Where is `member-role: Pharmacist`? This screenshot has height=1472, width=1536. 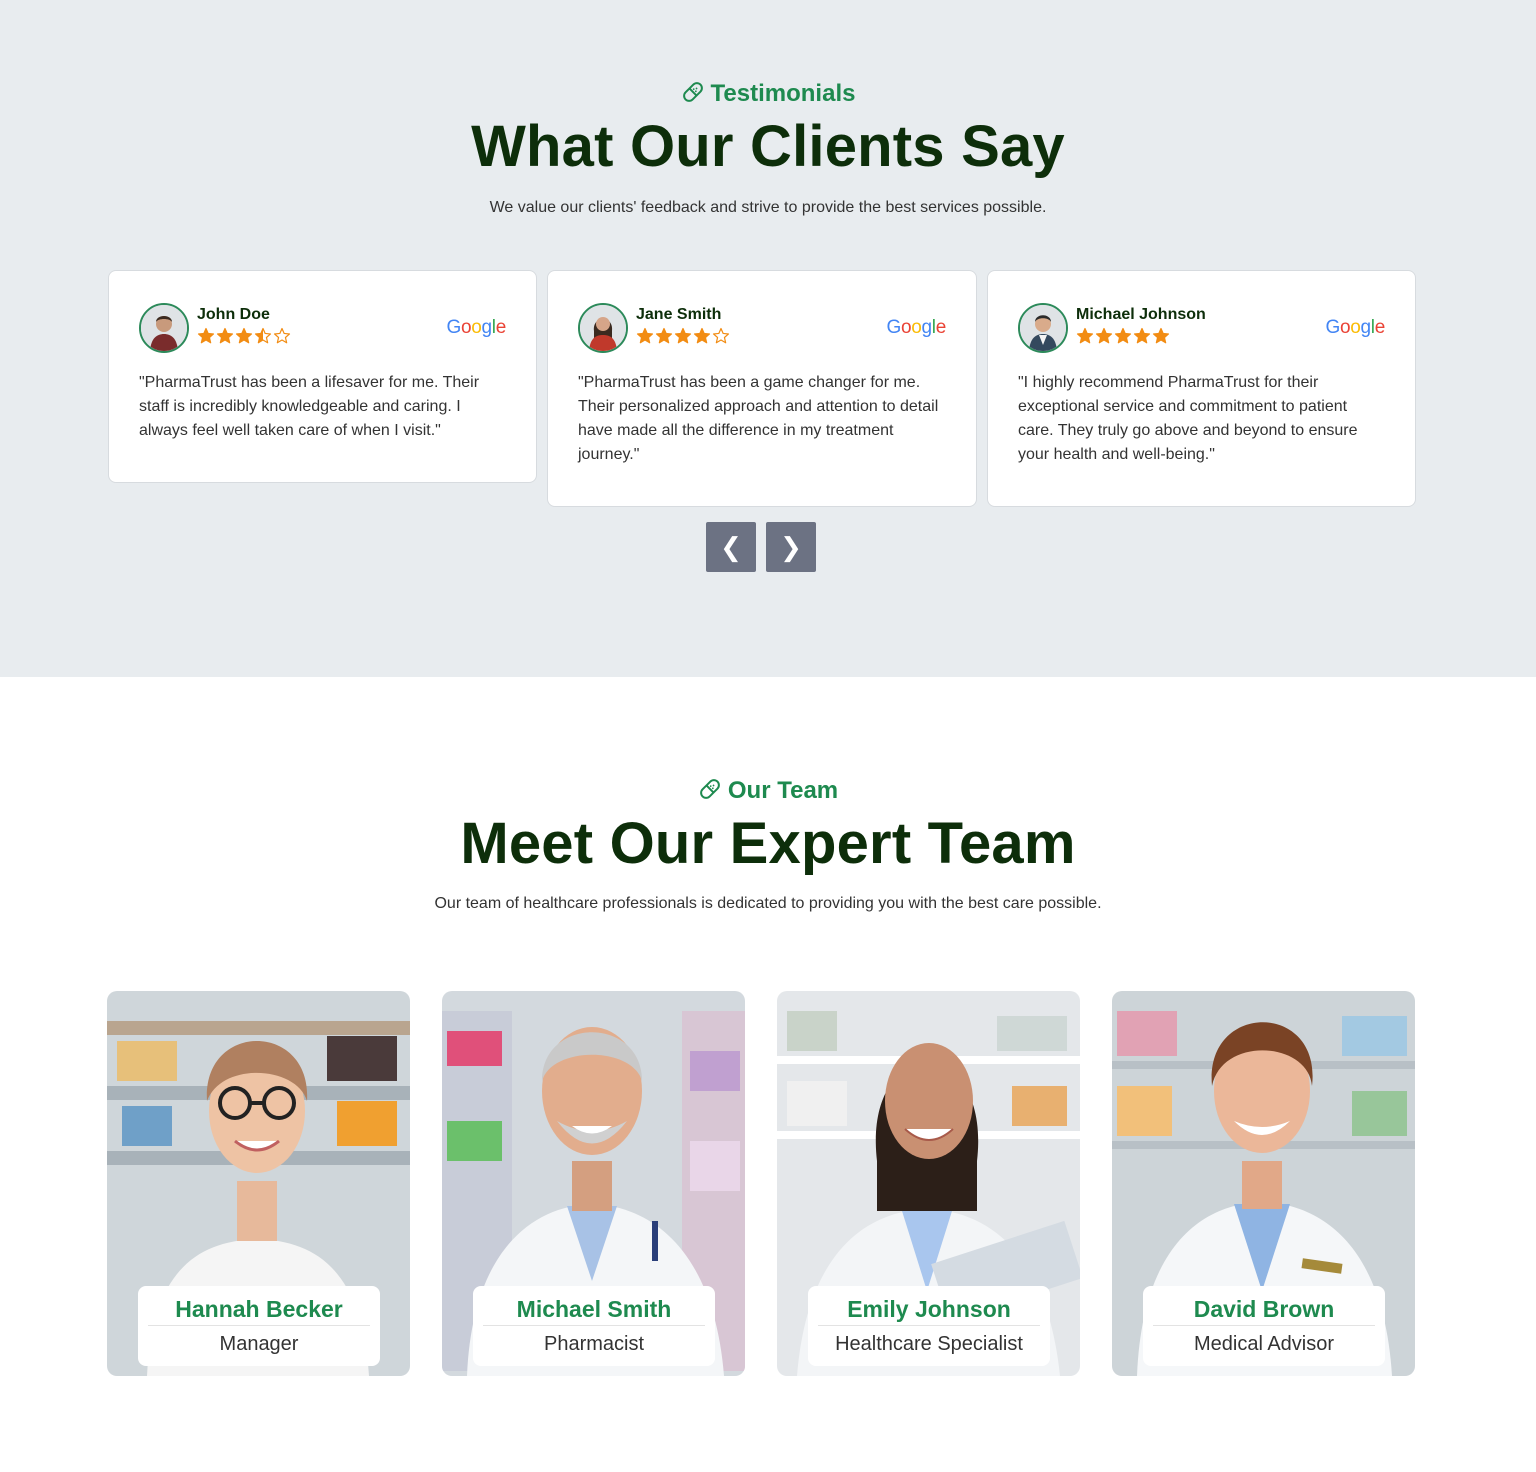 member-role: Pharmacist is located at coordinates (594, 1344).